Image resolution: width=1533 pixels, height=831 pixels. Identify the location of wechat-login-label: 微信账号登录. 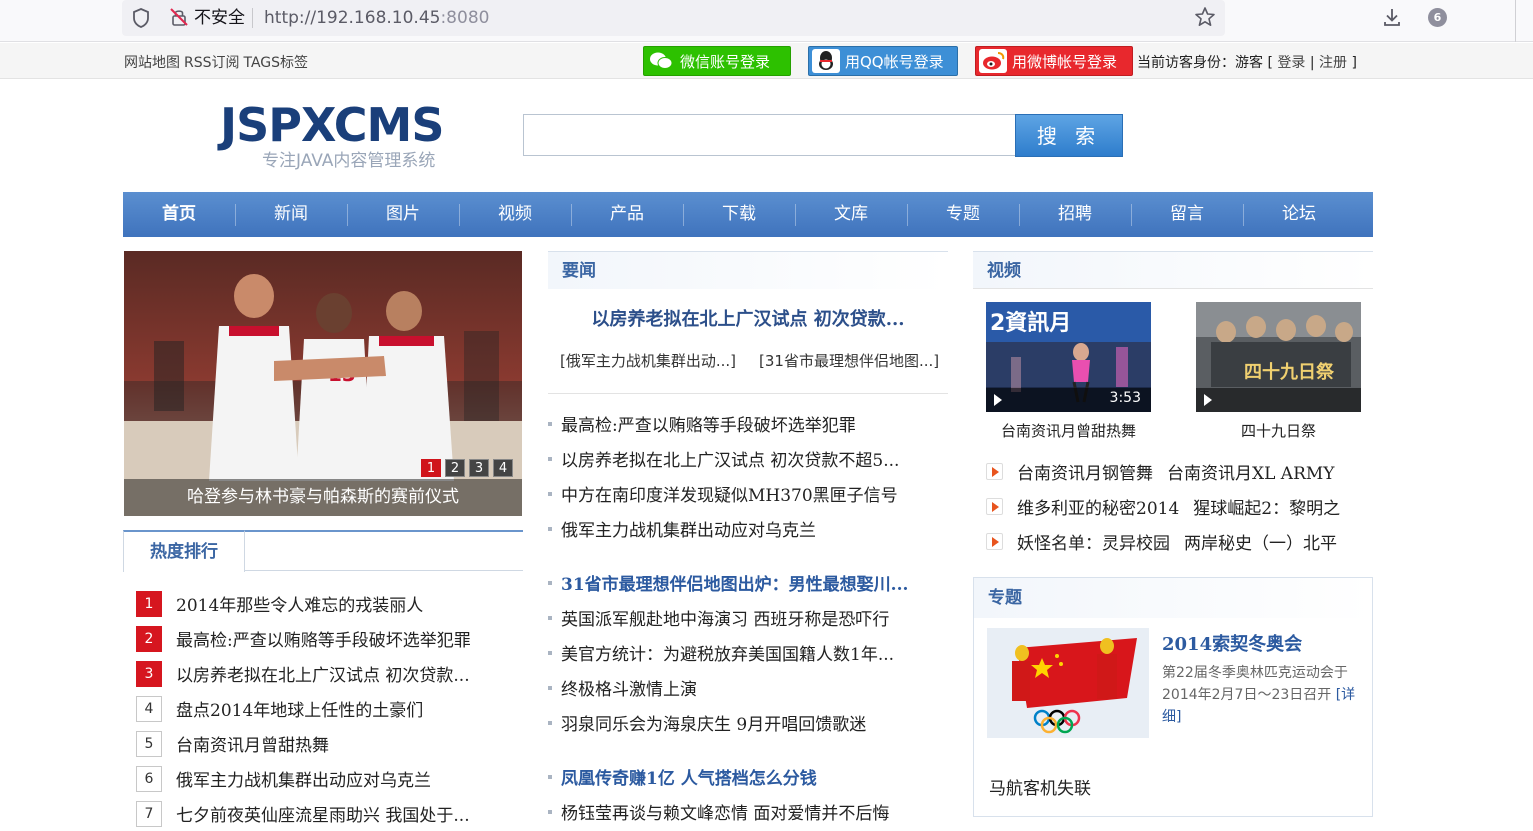
(725, 62).